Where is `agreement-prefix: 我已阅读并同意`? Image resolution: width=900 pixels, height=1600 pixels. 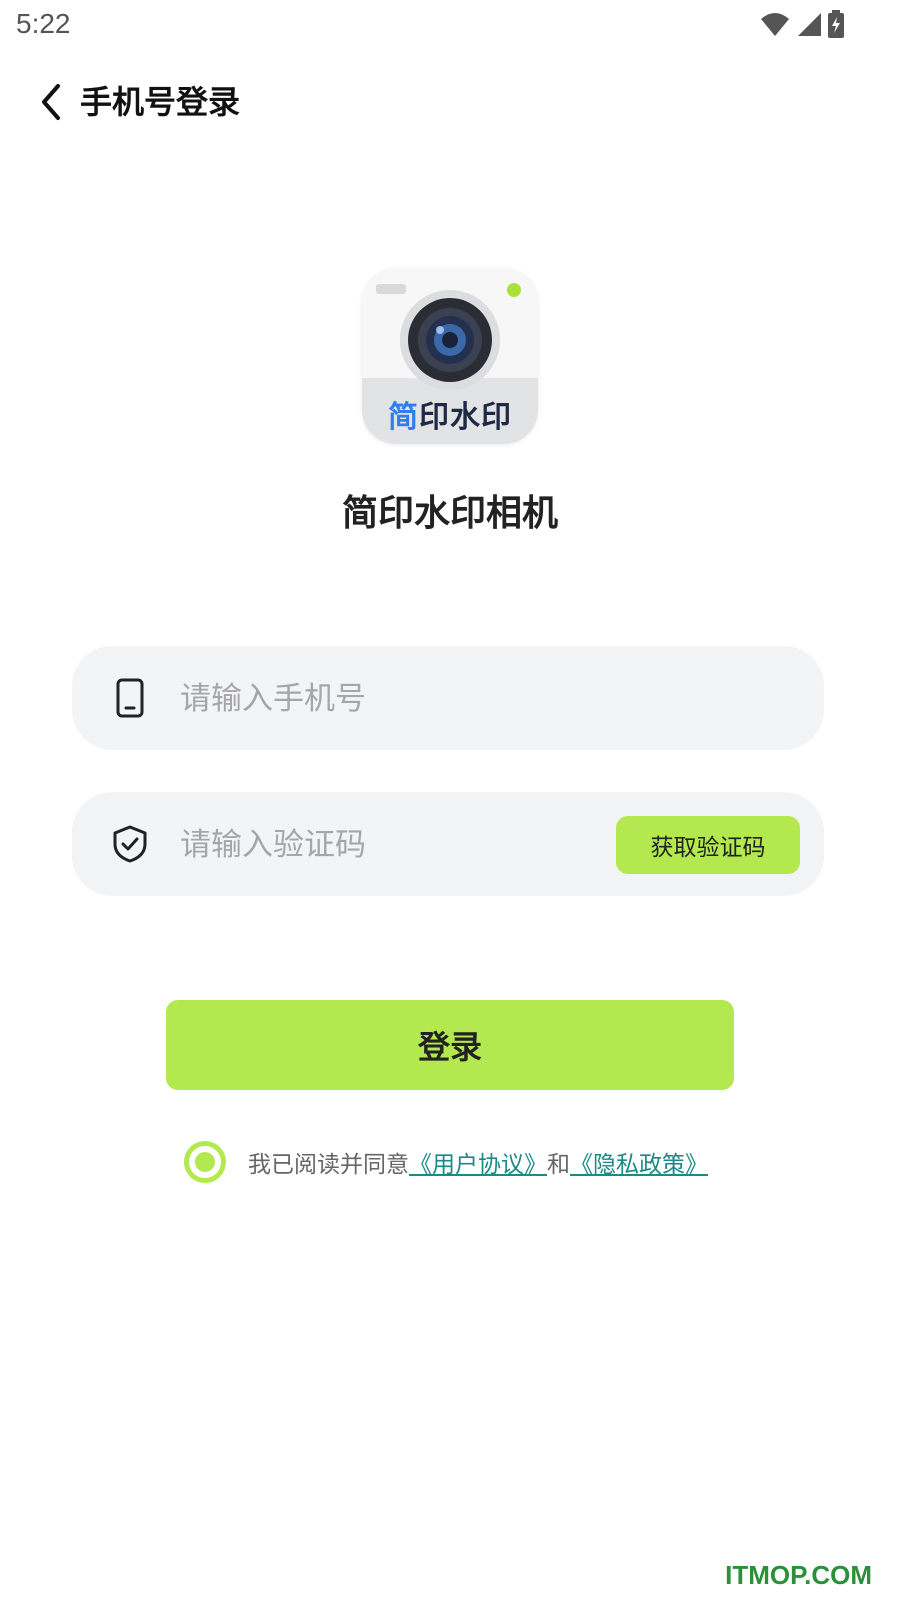
agreement-prefix: 我已阅读并同意 is located at coordinates (328, 1165).